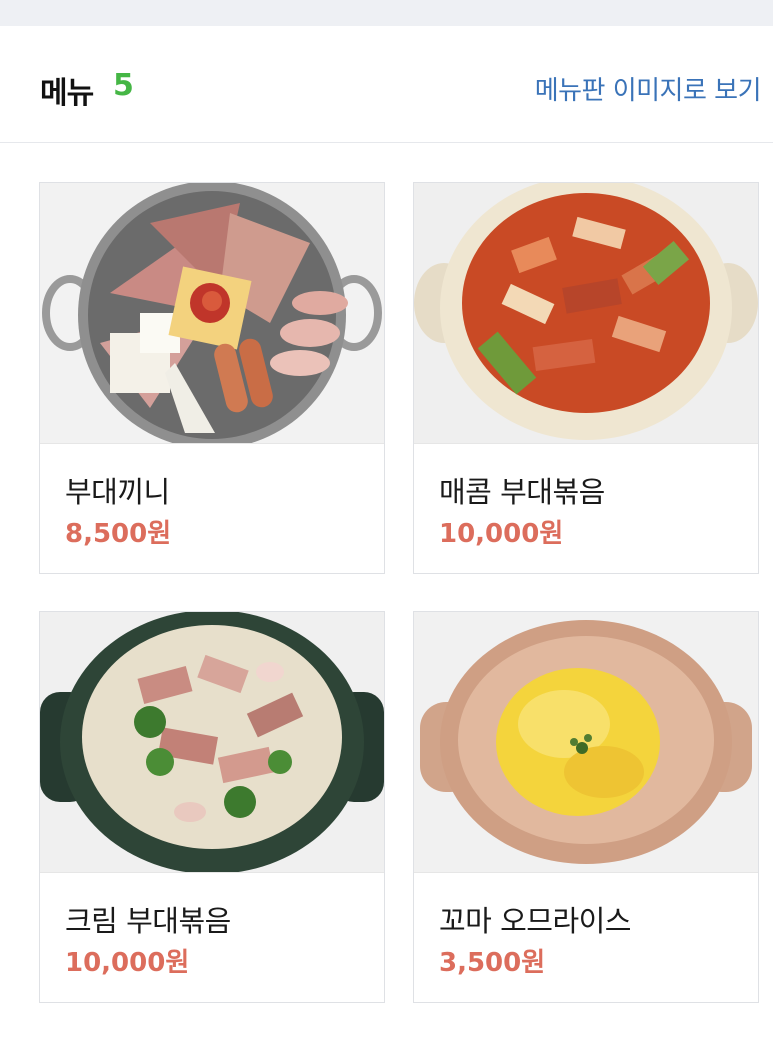 This screenshot has height=1047, width=773. I want to click on budae-jjigae-pot-photo, so click(212, 313).